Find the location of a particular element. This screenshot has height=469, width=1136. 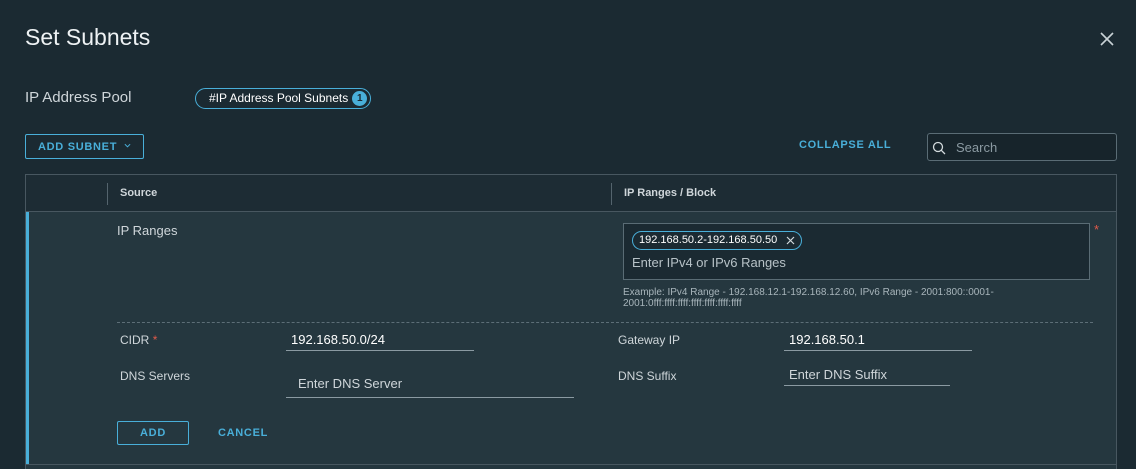

ip-ranges-field: 192.168.50.2-192.168.50.50 is located at coordinates (856, 251).